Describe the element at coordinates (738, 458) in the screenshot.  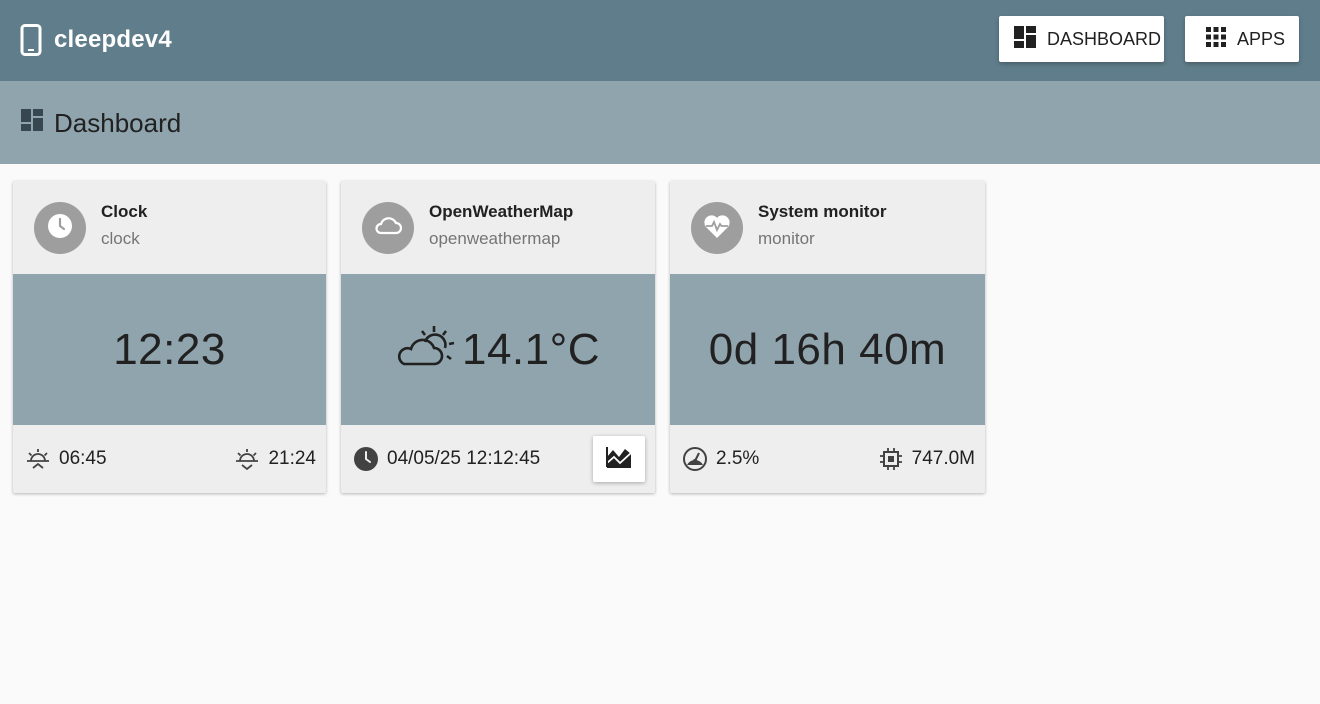
I see `cpu-usage-value: 2.5%` at that location.